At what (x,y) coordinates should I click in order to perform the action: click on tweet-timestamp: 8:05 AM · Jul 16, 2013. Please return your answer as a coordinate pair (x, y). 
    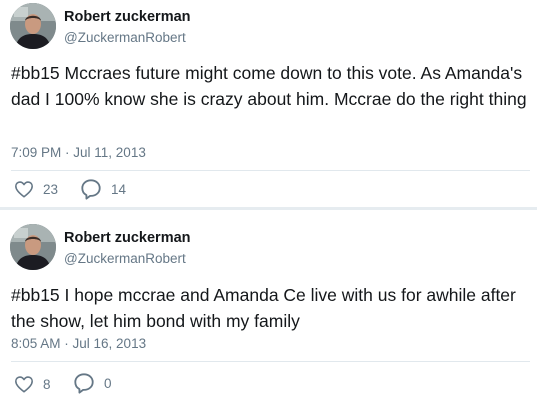
    Looking at the image, I should click on (78, 343).